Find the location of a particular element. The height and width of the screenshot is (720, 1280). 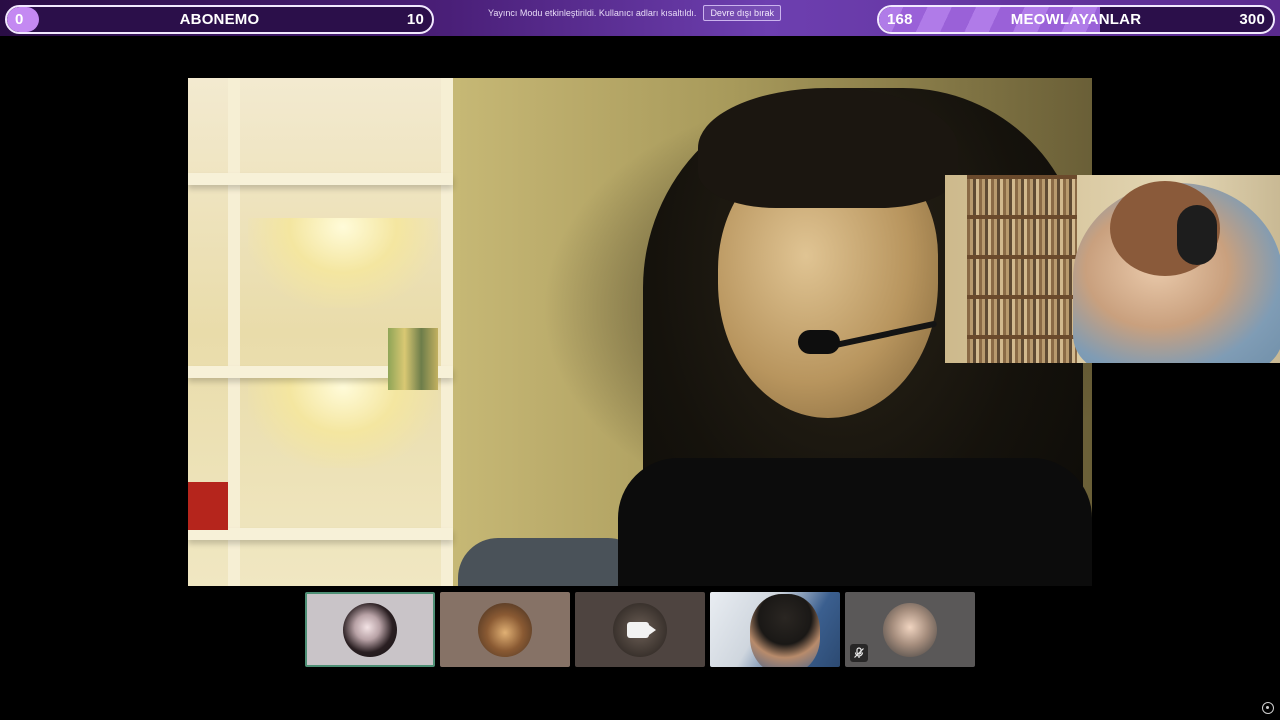

red-box is located at coordinates (208, 506).